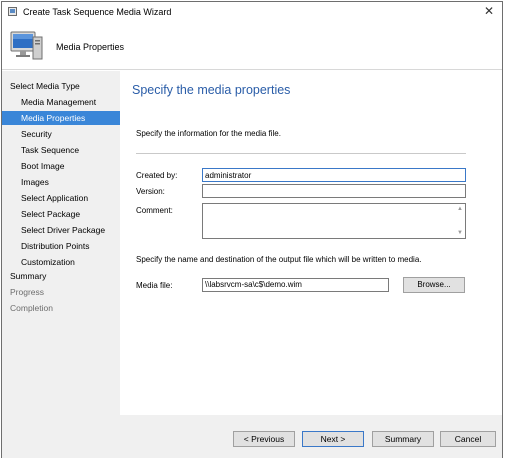  Describe the element at coordinates (61, 182) in the screenshot. I see `nav-item-images: Images` at that location.